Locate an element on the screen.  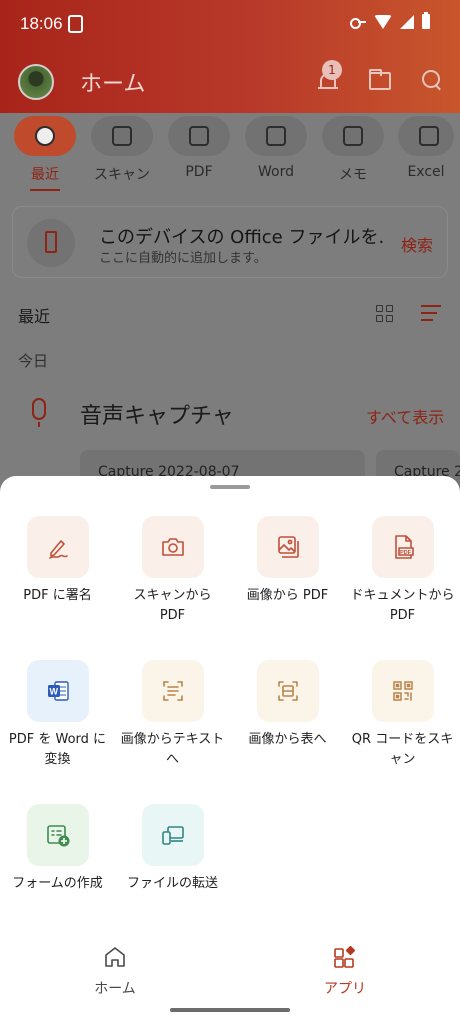
apps-icon is located at coordinates (345, 956).